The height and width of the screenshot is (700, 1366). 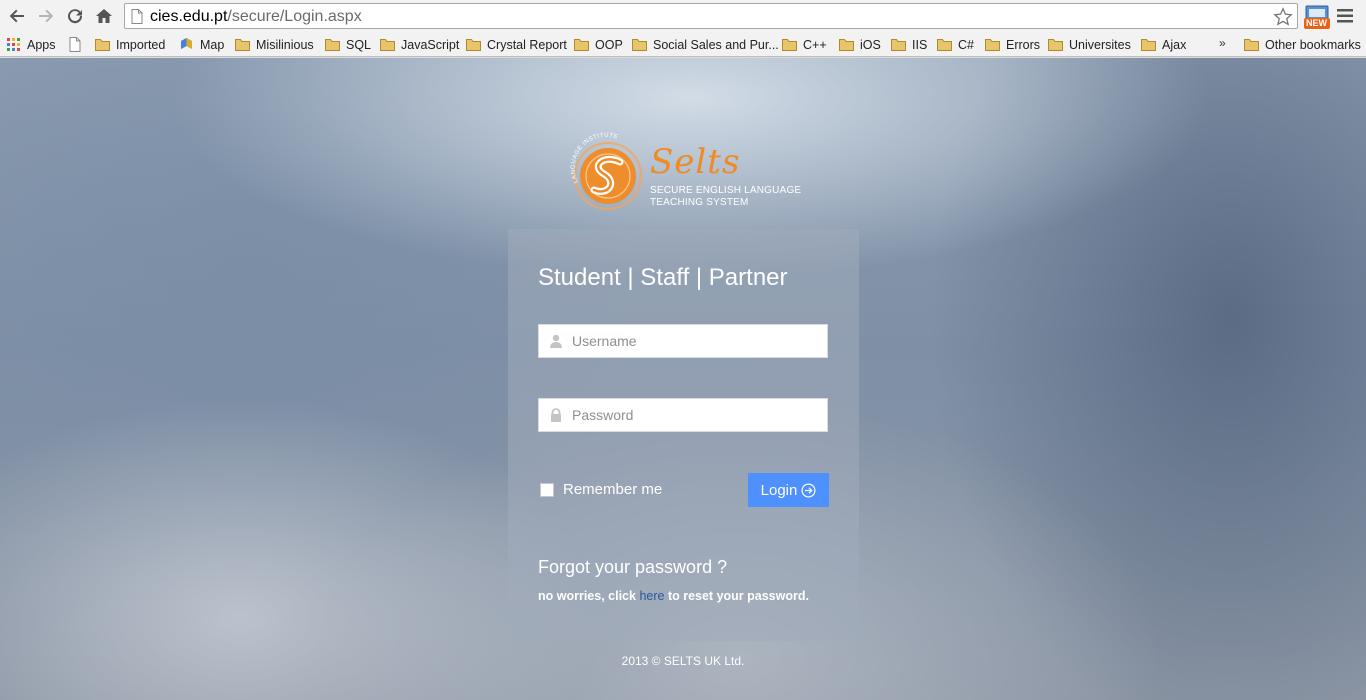 What do you see at coordinates (1345, 16) in the screenshot?
I see `menu-icon` at bounding box center [1345, 16].